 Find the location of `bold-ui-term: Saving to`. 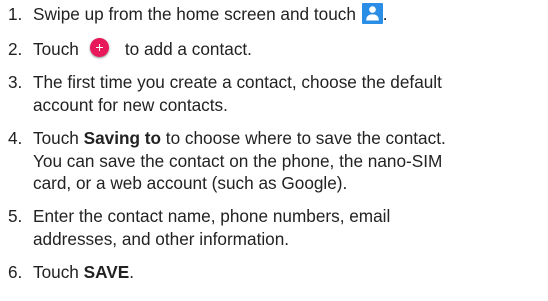

bold-ui-term: Saving to is located at coordinates (122, 138).